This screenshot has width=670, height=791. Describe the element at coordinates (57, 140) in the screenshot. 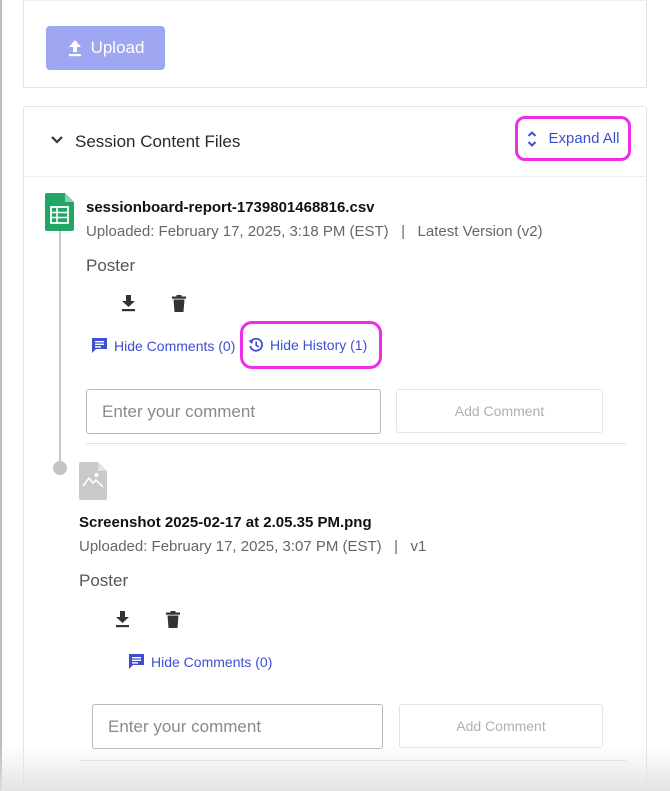

I see `chevron-down-icon` at that location.